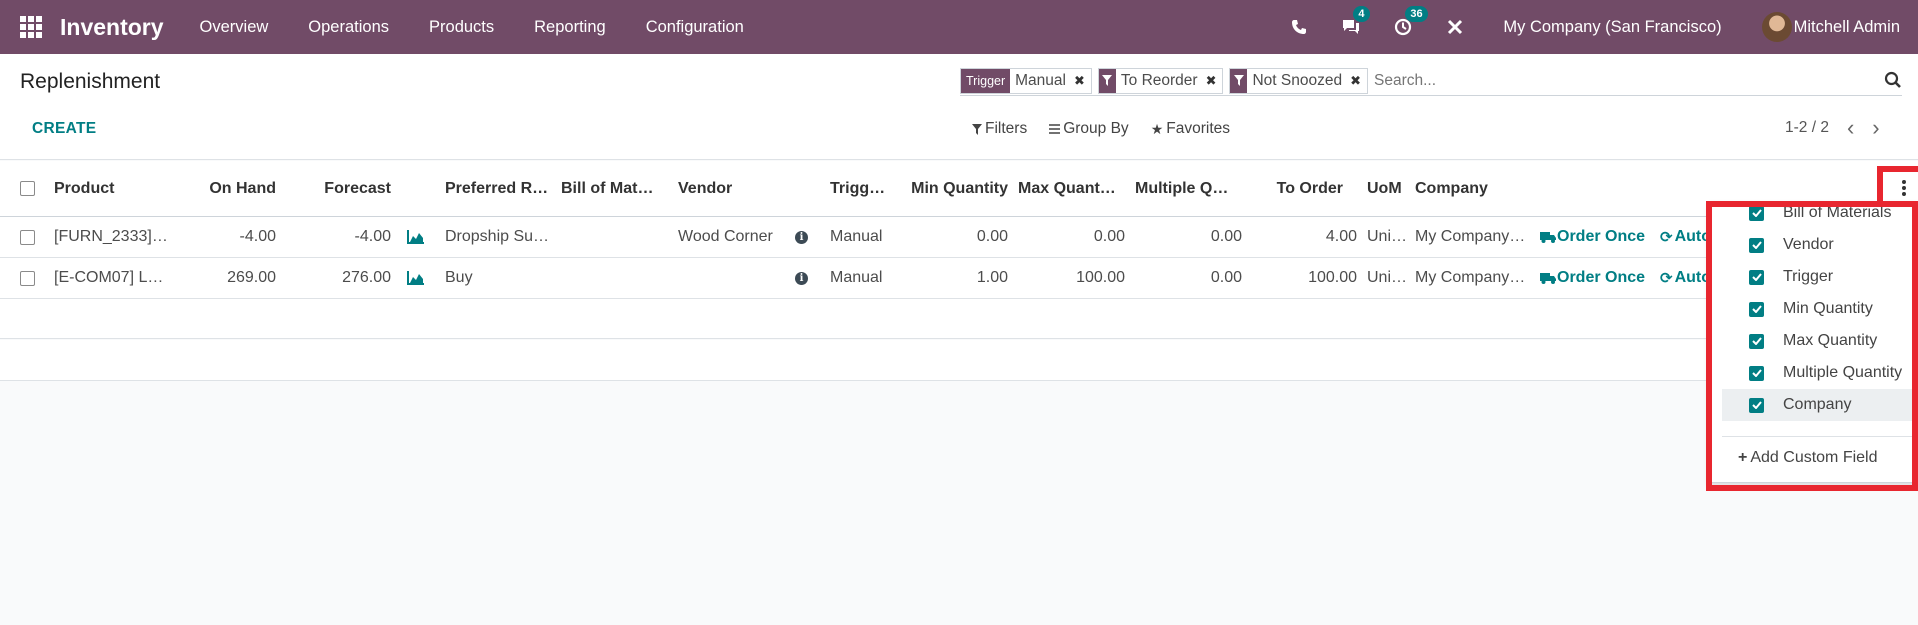  I want to click on cell-vendor: Wood Corner, so click(725, 236).